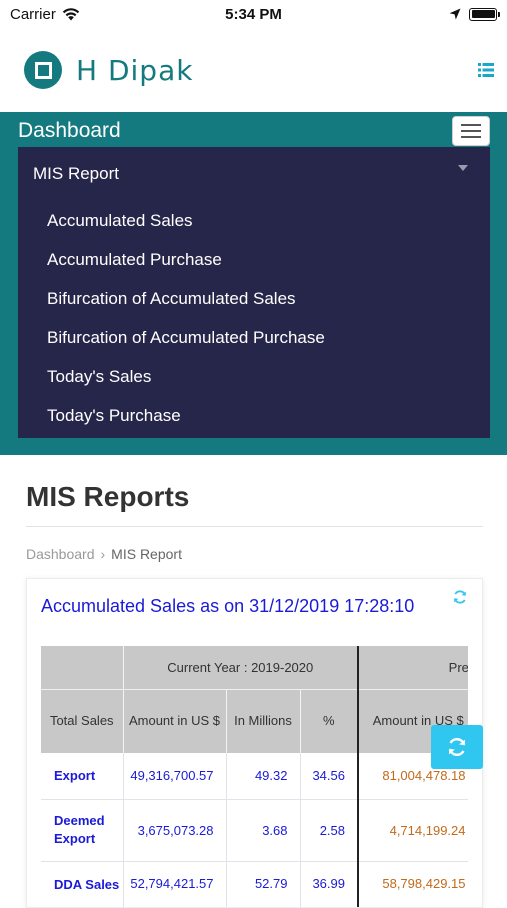 The image size is (507, 908). Describe the element at coordinates (108, 496) in the screenshot. I see `page-title: MIS Reports` at that location.